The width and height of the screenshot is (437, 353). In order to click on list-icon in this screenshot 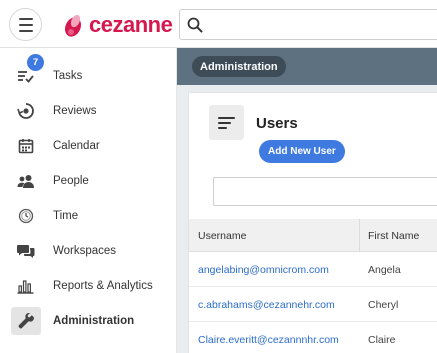, I will do `click(226, 122)`.